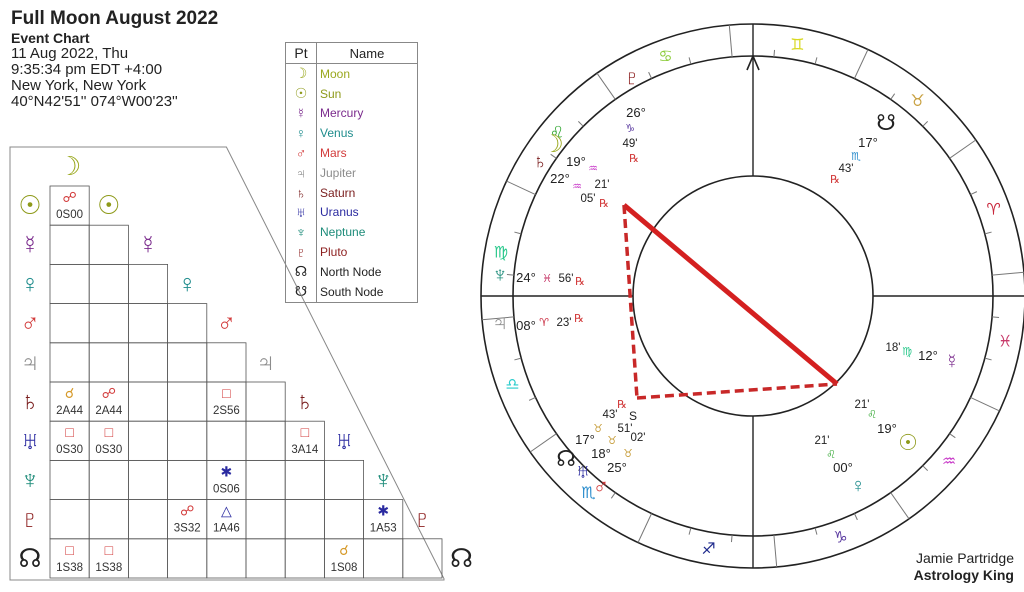 This screenshot has width=1024, height=592. What do you see at coordinates (993, 209) in the screenshot?
I see `zodiac-sign-icon: ♈` at bounding box center [993, 209].